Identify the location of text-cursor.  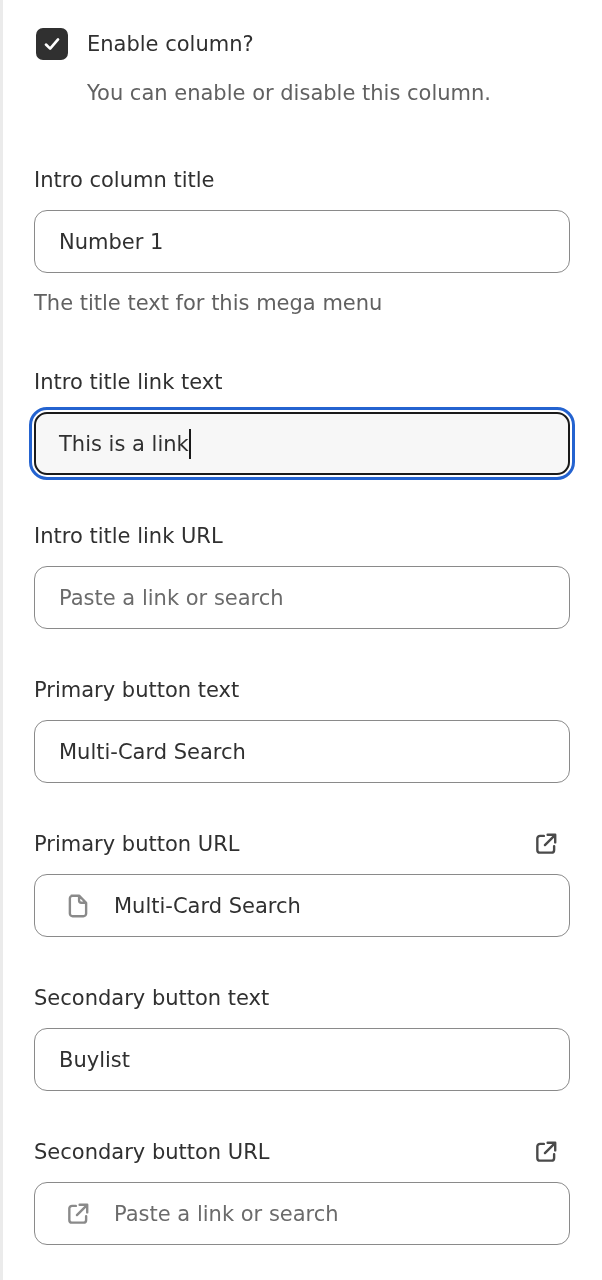
(189, 443).